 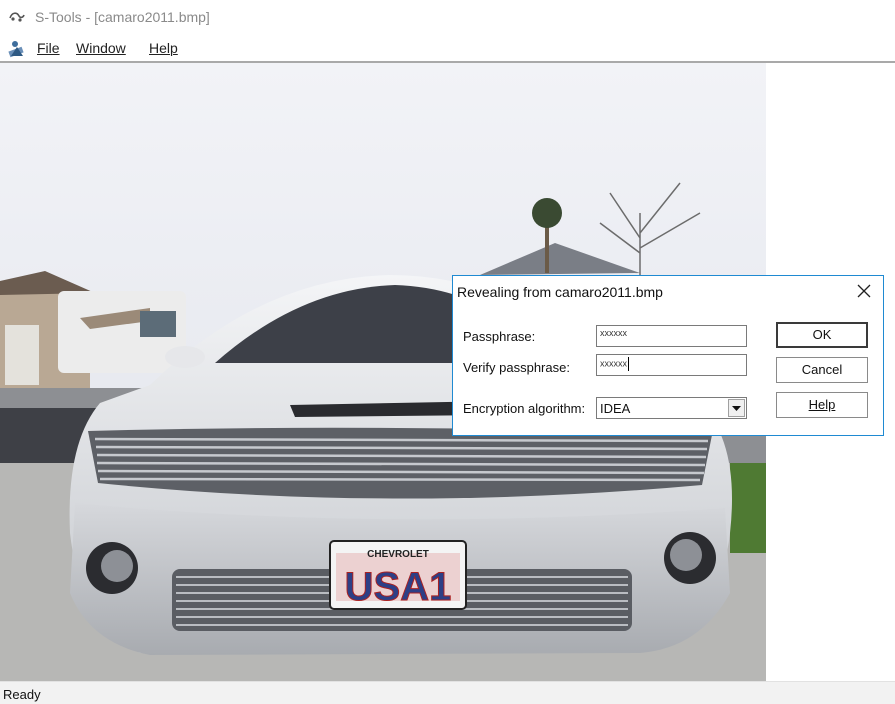 What do you see at coordinates (447, 17) in the screenshot?
I see `title-bar: S-Tools - [camaro2011.bmp]` at bounding box center [447, 17].